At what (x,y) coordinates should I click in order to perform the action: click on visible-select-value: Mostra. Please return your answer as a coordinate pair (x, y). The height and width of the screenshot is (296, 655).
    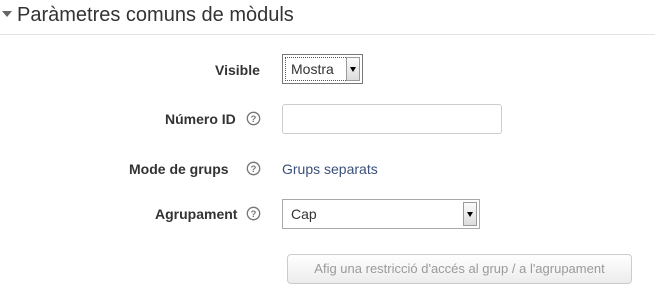
    Looking at the image, I should click on (312, 69).